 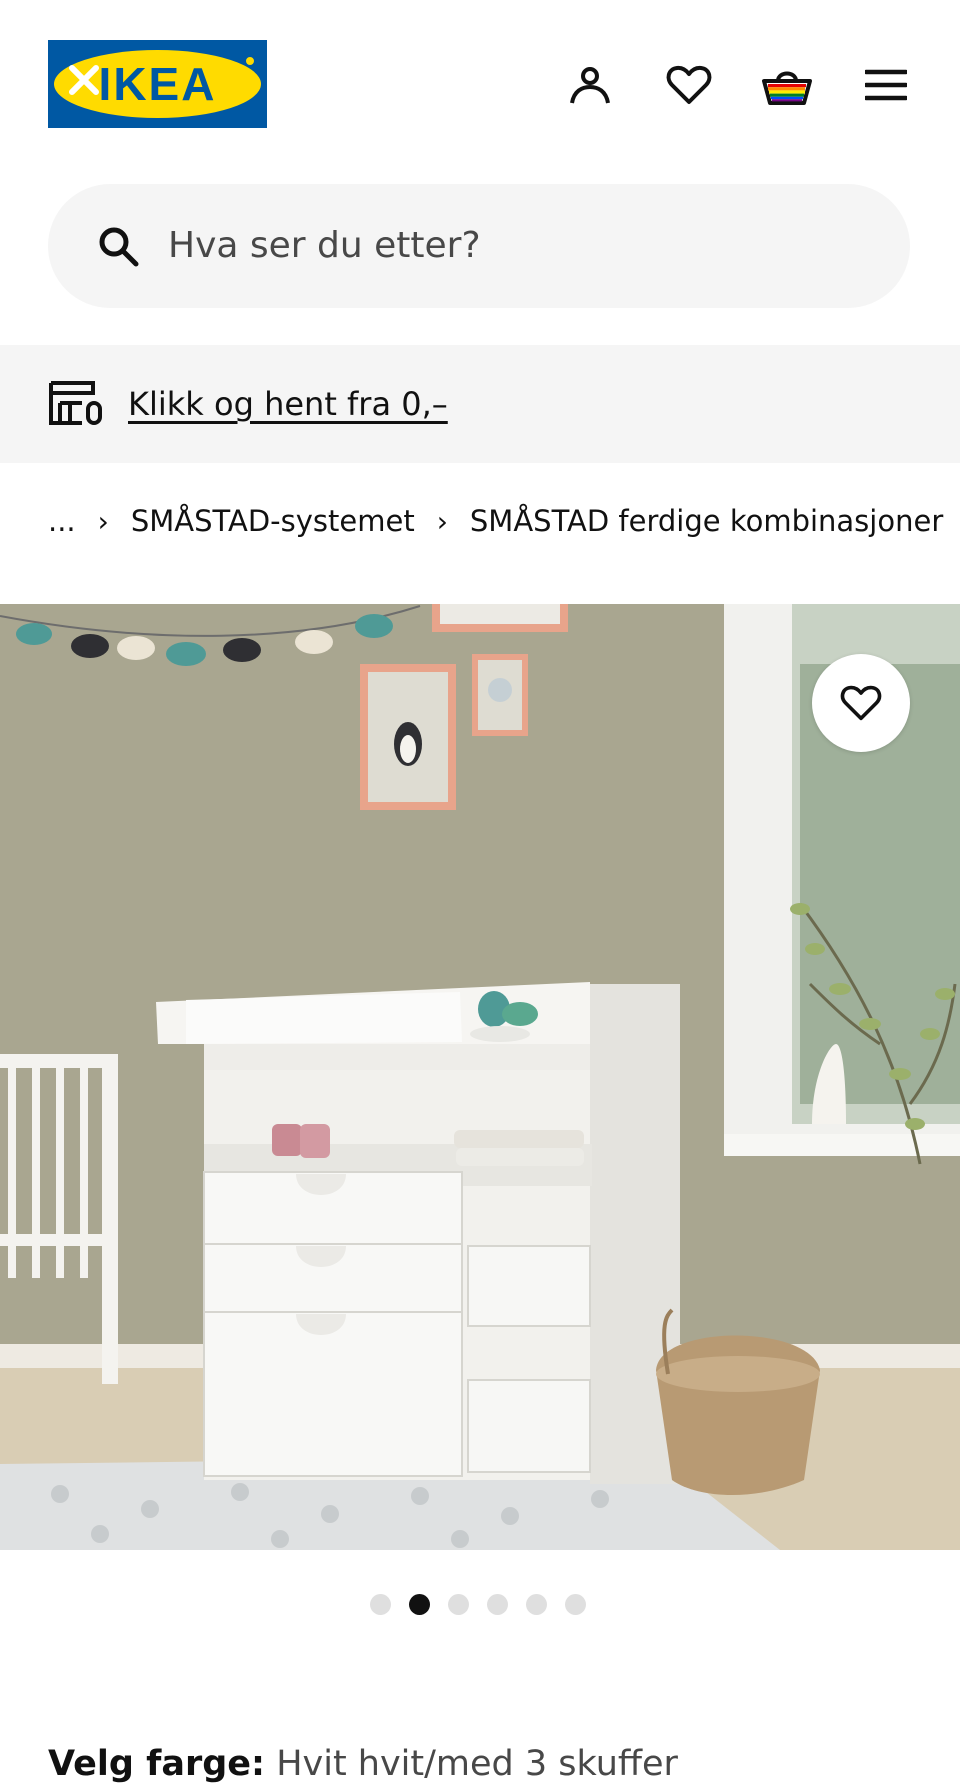 I want to click on carousel-indicator, so click(x=478, y=1605).